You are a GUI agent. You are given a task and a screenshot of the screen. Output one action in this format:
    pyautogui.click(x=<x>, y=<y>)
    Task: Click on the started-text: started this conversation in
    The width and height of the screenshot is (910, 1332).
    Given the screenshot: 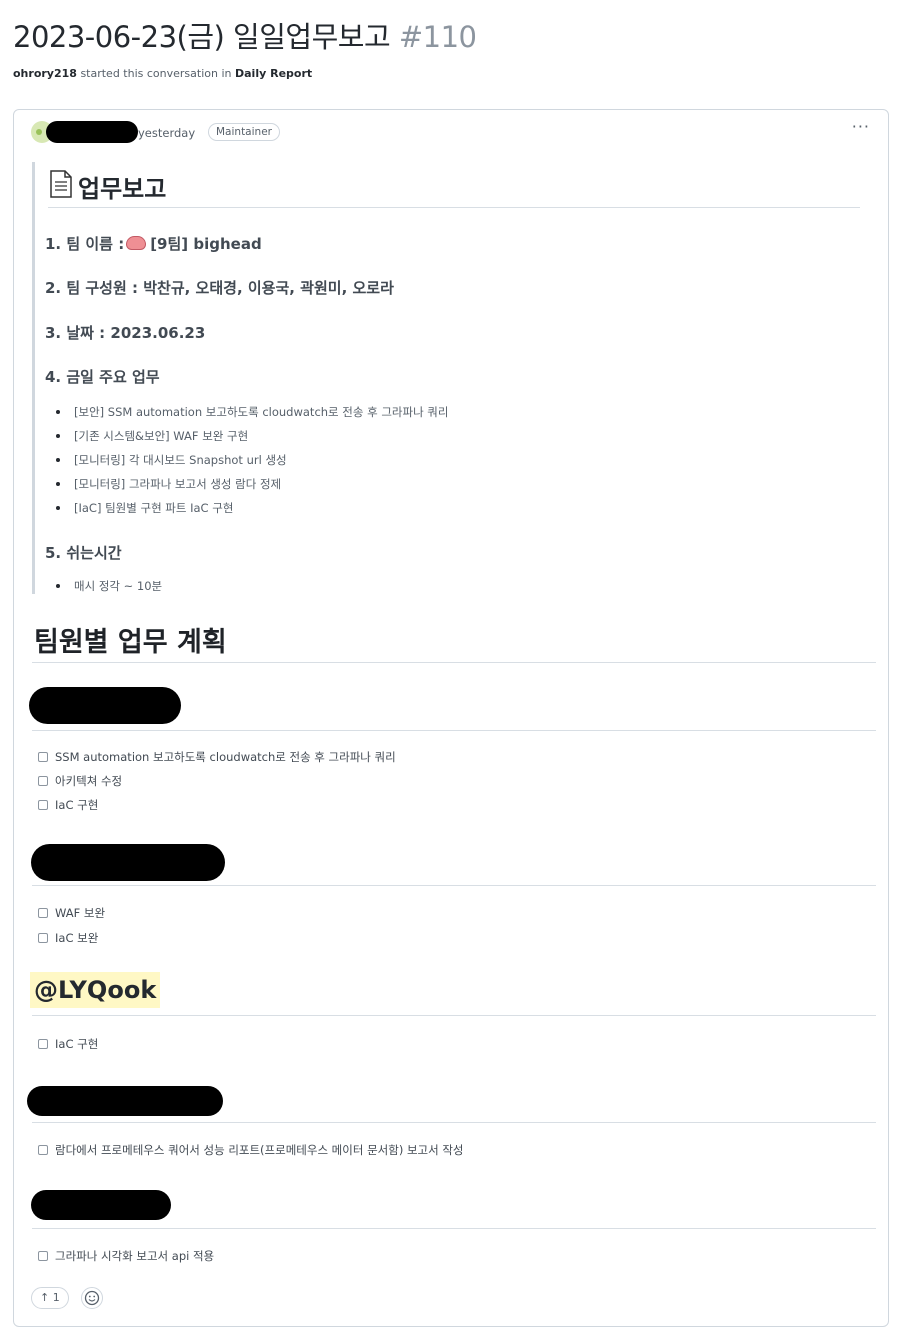 What is the action you would take?
    pyautogui.click(x=156, y=73)
    